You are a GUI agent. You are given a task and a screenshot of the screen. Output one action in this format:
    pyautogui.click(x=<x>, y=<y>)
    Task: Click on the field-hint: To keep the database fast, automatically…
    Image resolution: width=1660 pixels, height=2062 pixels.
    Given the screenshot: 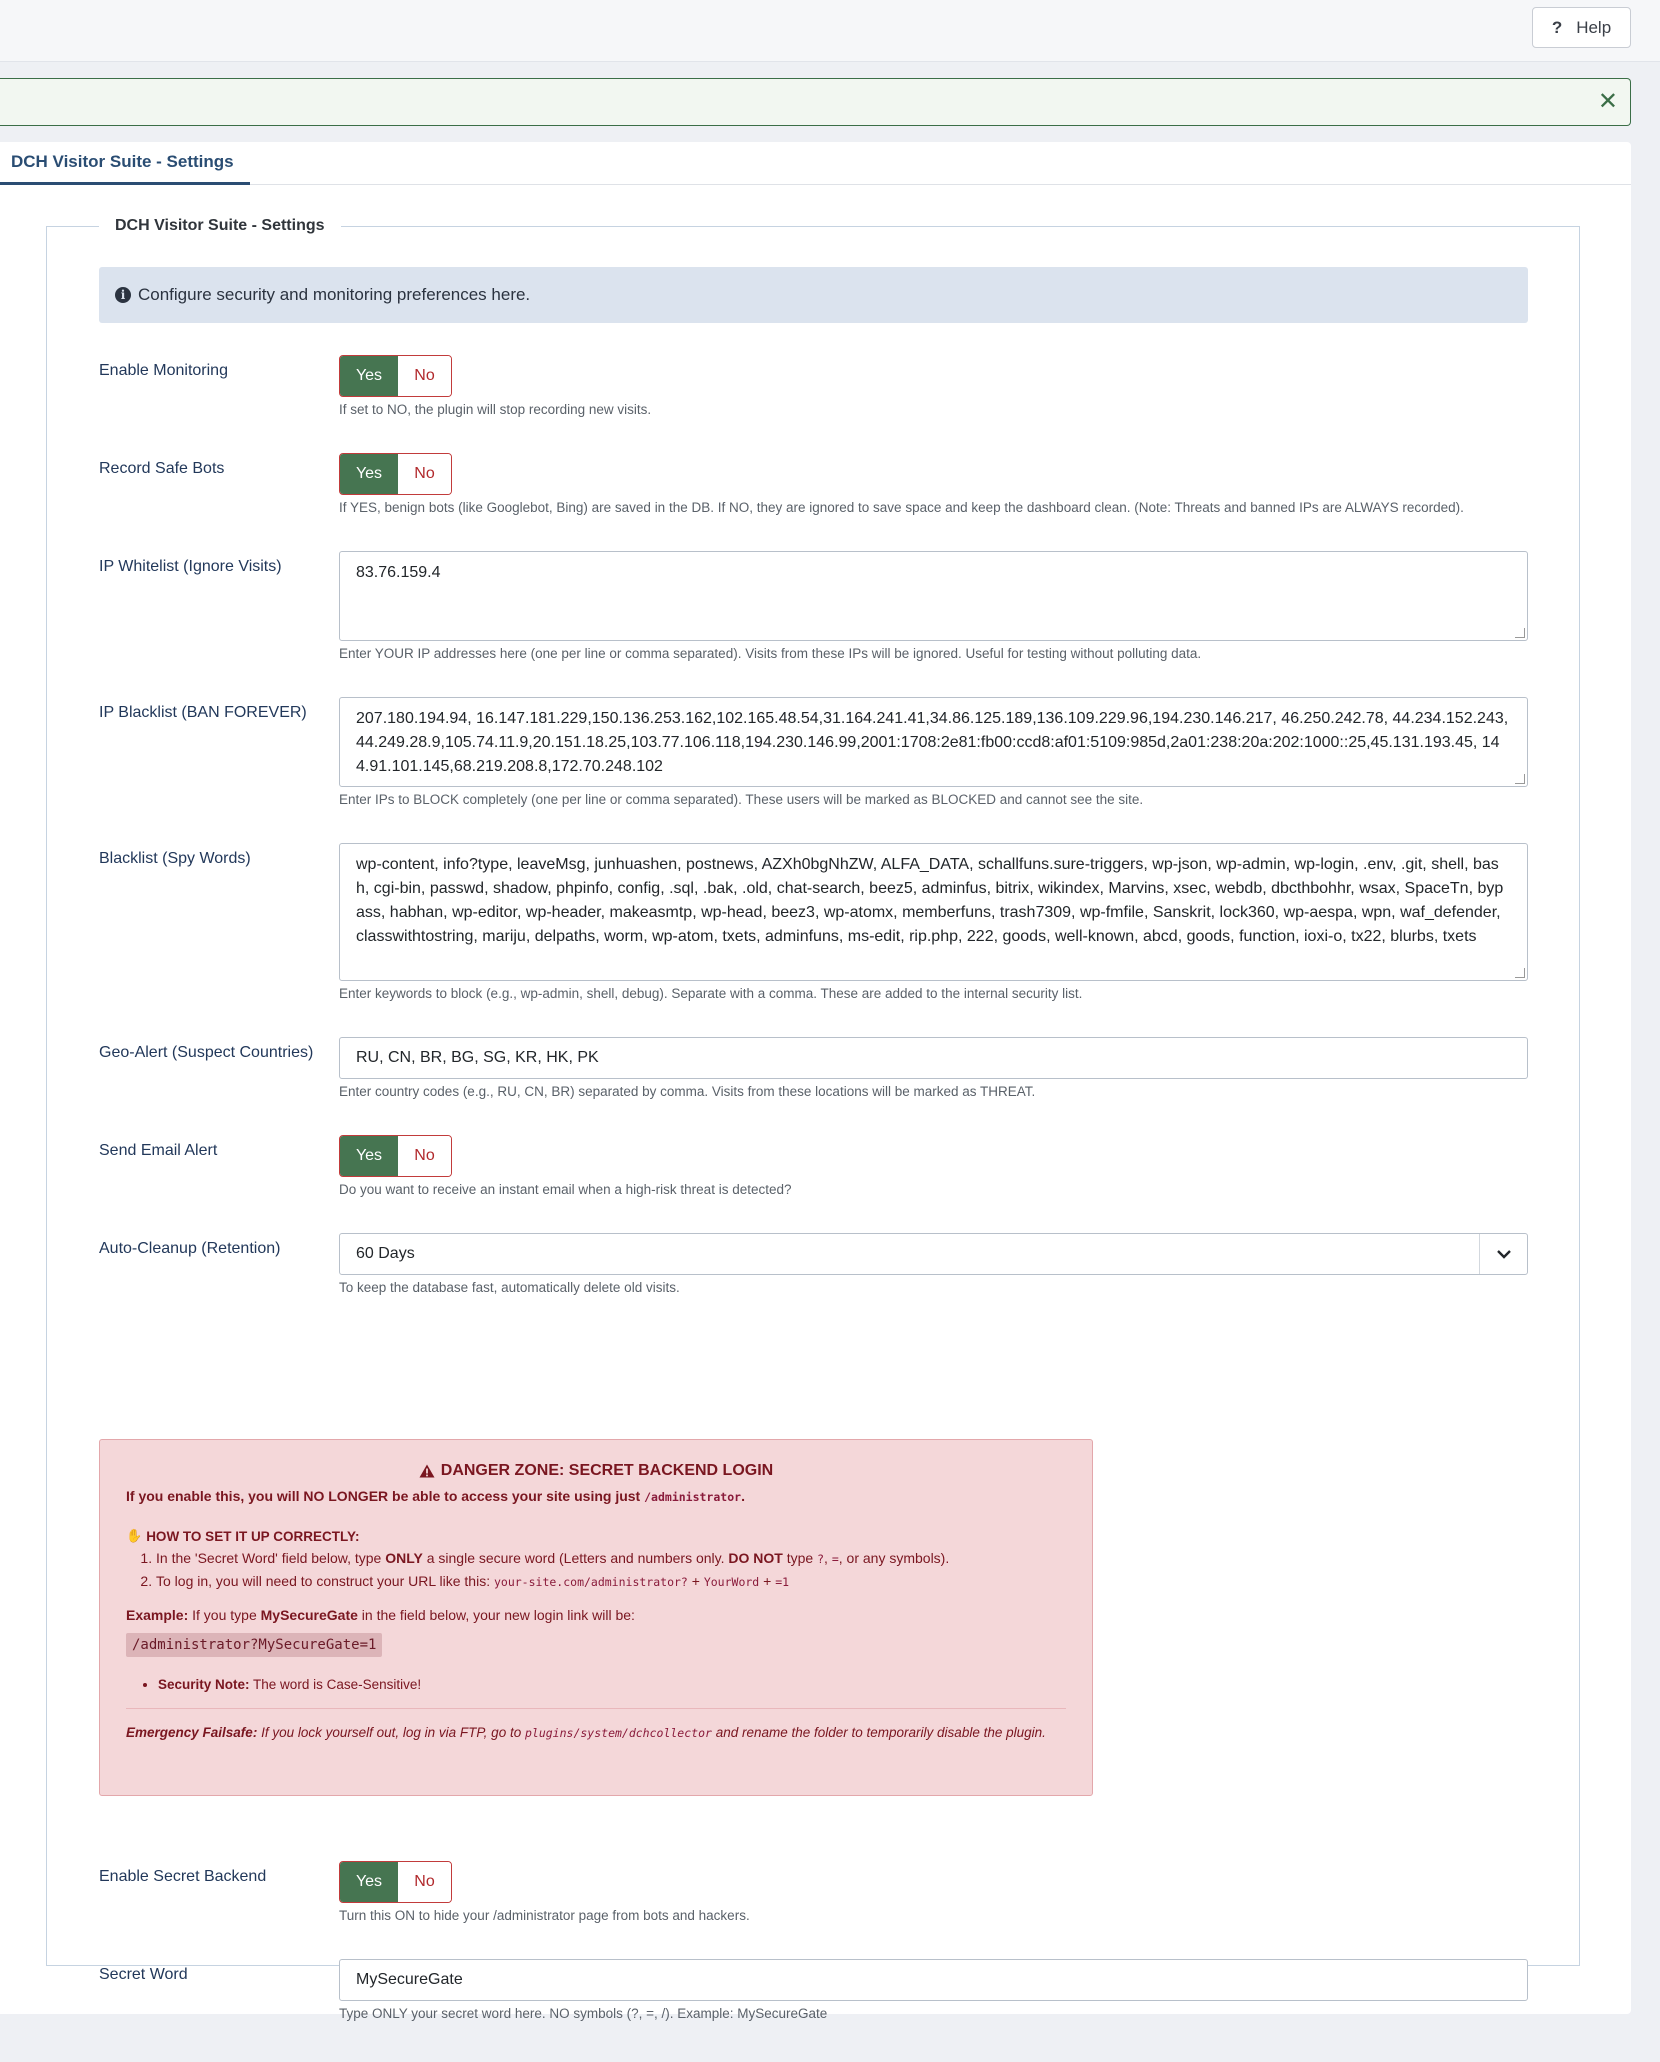 What is the action you would take?
    pyautogui.click(x=509, y=1287)
    